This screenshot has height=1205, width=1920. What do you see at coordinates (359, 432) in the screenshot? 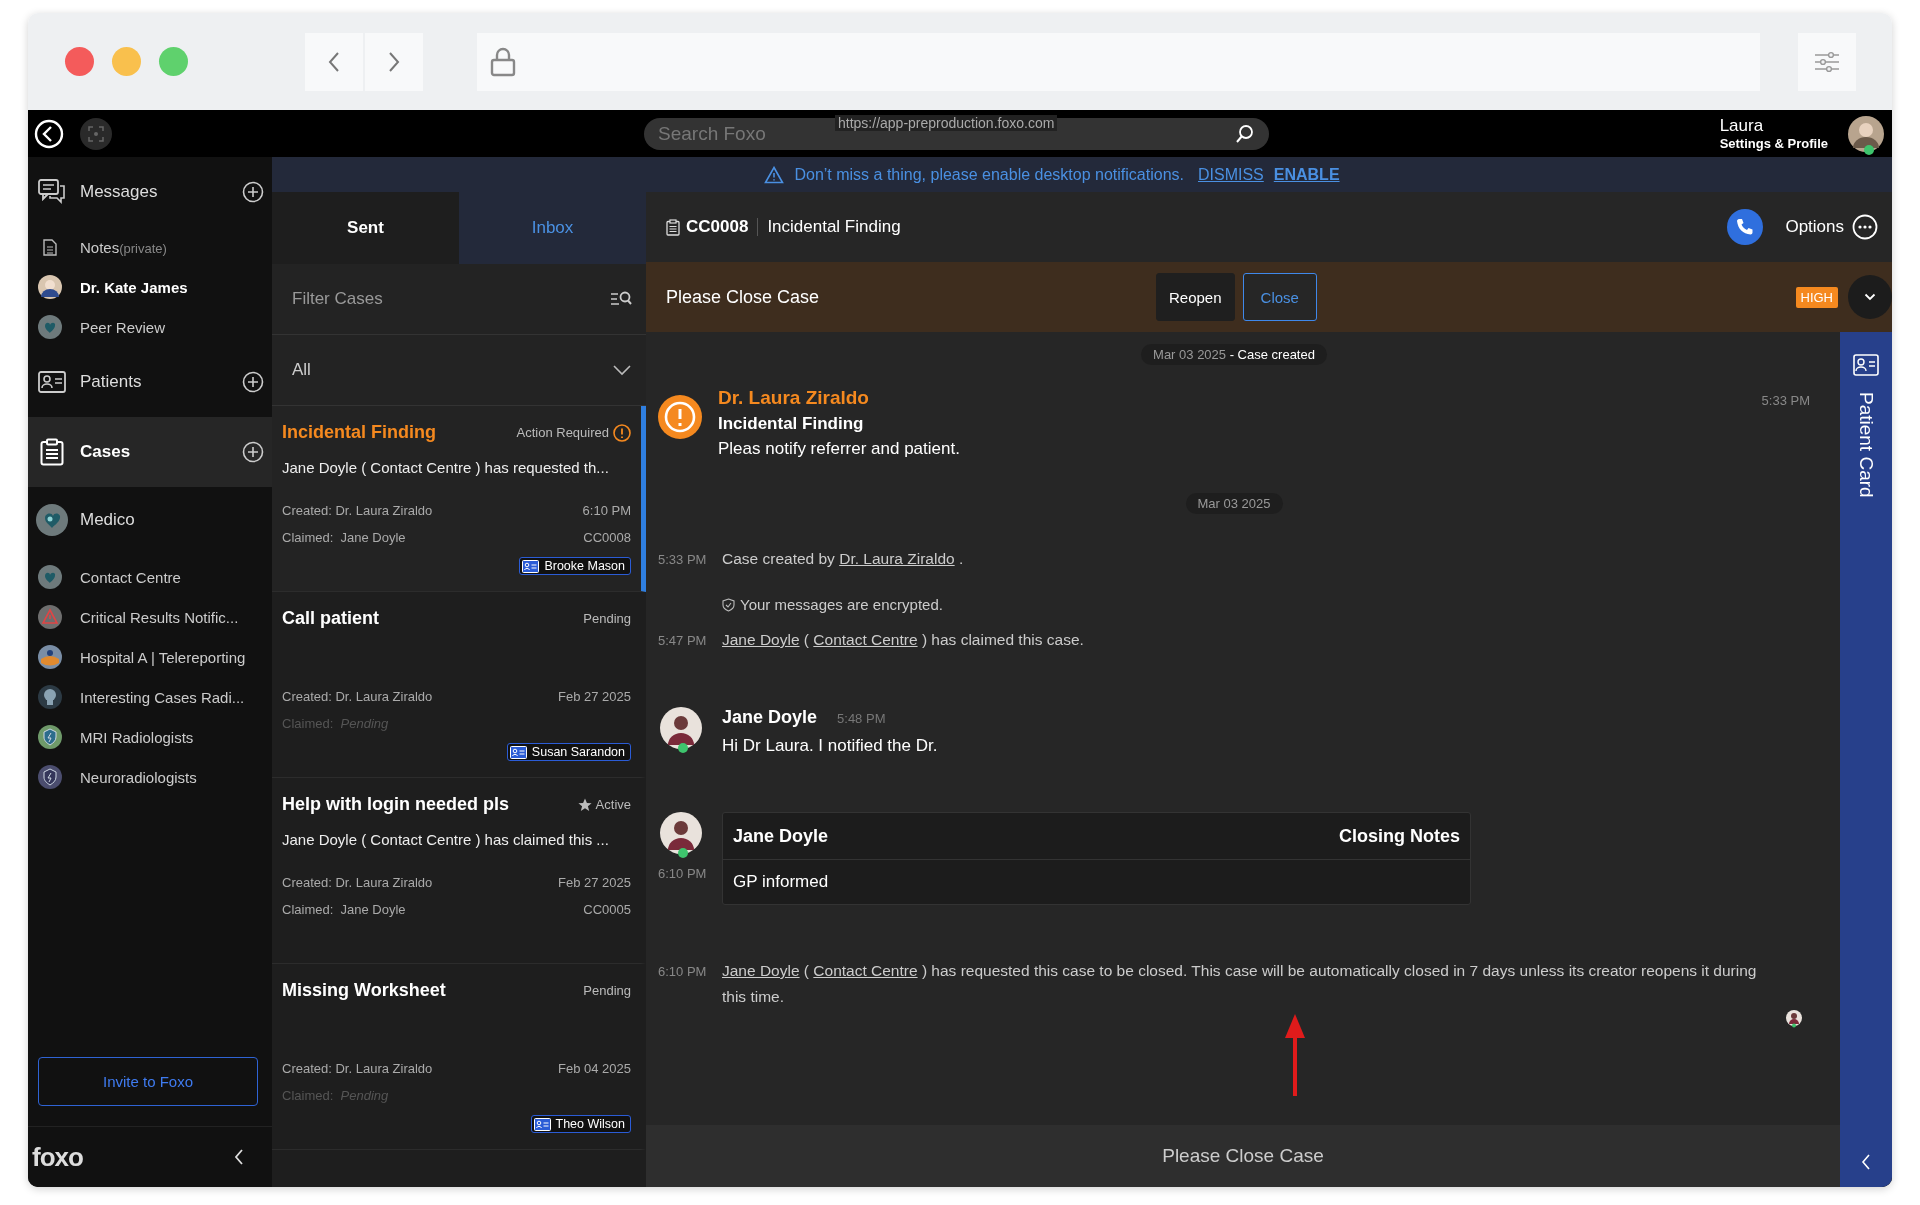
I see `case-title: Incidental Finding` at bounding box center [359, 432].